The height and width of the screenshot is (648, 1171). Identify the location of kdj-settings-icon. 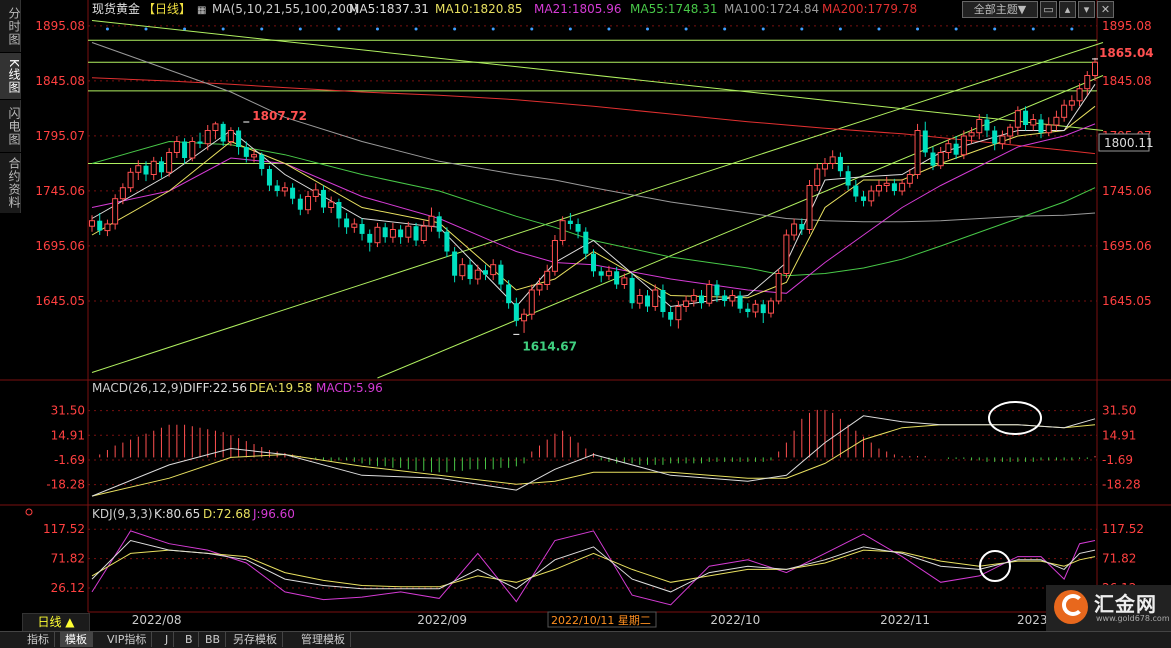
(29, 512).